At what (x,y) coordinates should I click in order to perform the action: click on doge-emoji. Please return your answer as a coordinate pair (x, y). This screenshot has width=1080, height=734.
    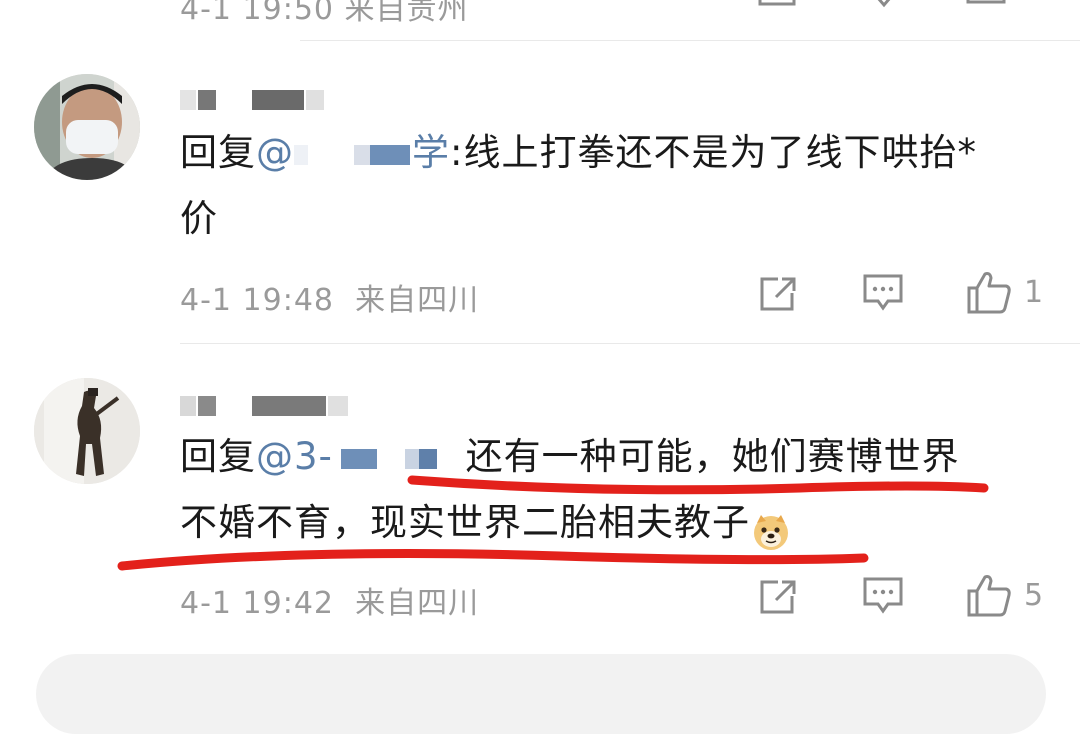
    Looking at the image, I should click on (771, 528).